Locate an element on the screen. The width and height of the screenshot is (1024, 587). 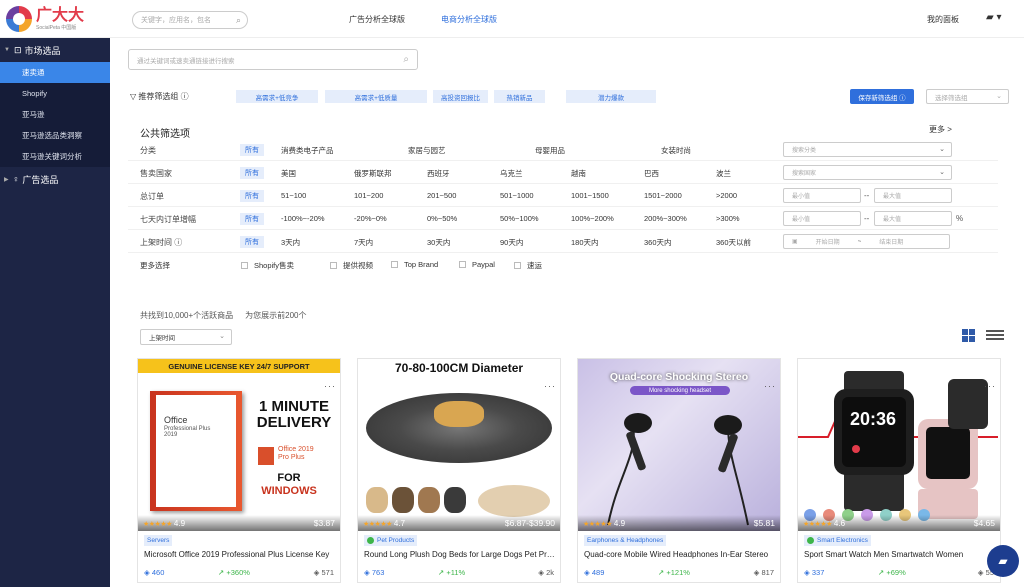
filter-option: 101~200 is located at coordinates (368, 195).